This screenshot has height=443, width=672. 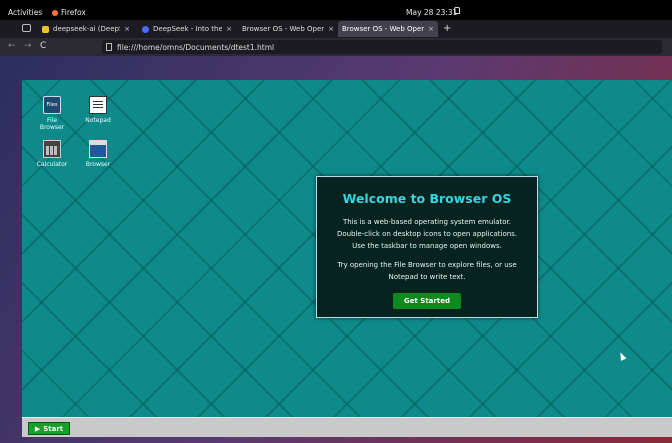 What do you see at coordinates (447, 28) in the screenshot?
I see `new-tab-button: +` at bounding box center [447, 28].